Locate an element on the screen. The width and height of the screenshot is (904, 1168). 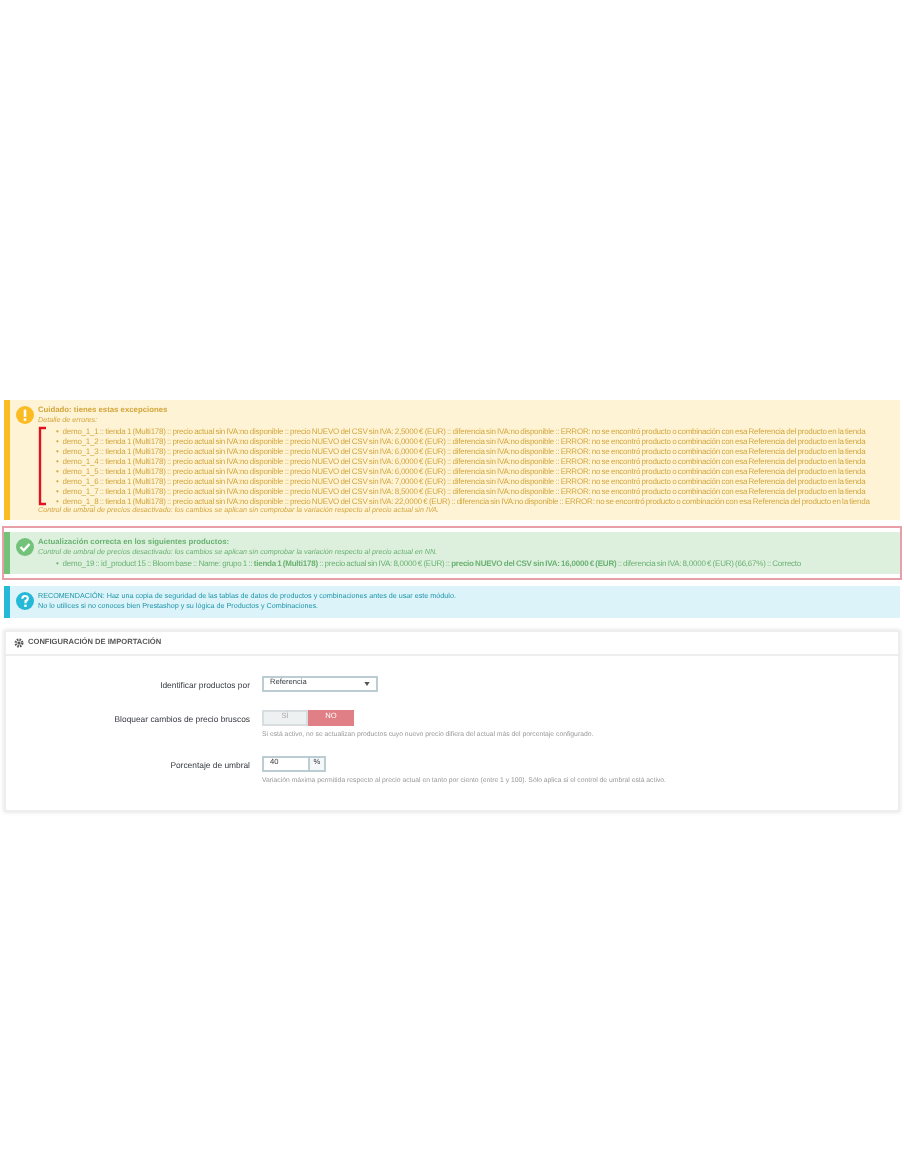
annotation-bracket is located at coordinates (42, 465).